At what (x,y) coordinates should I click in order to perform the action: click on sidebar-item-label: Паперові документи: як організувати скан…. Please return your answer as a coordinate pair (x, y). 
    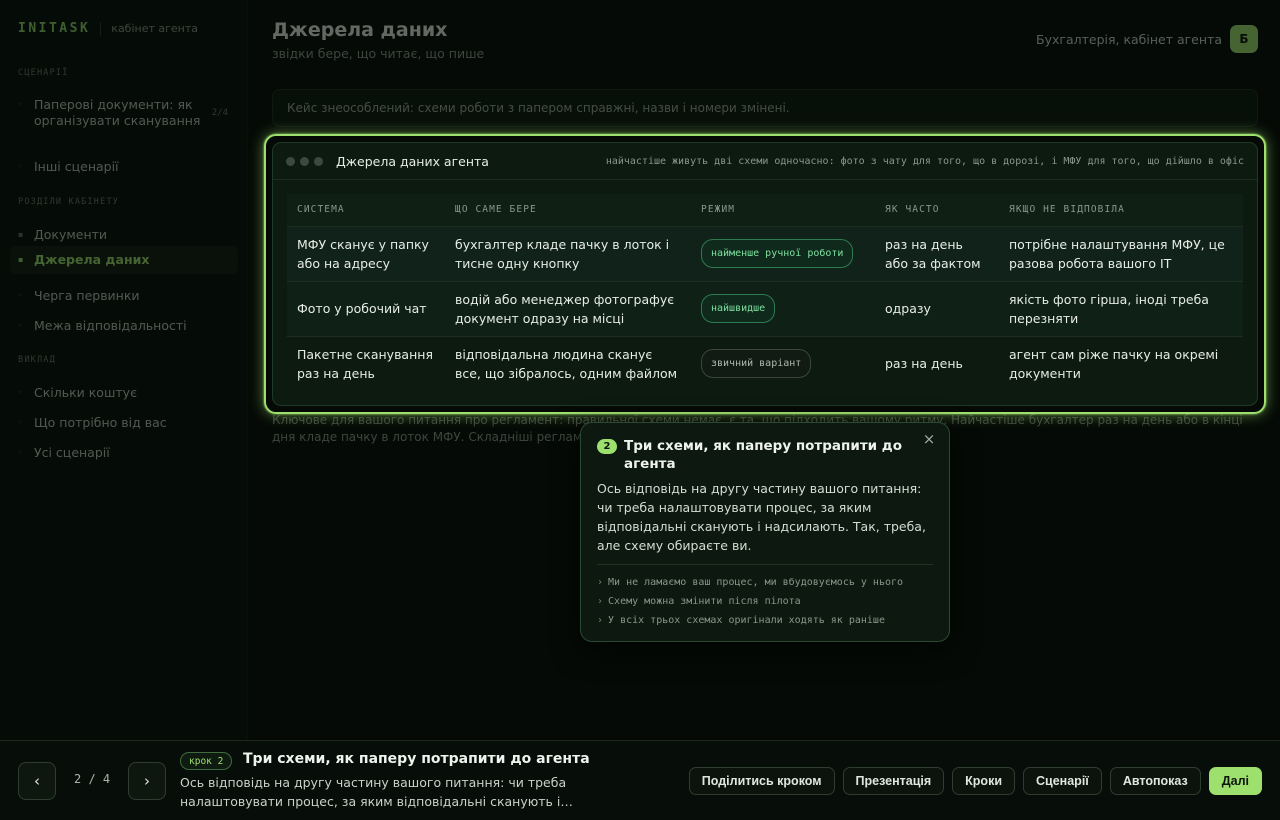
    Looking at the image, I should click on (117, 112).